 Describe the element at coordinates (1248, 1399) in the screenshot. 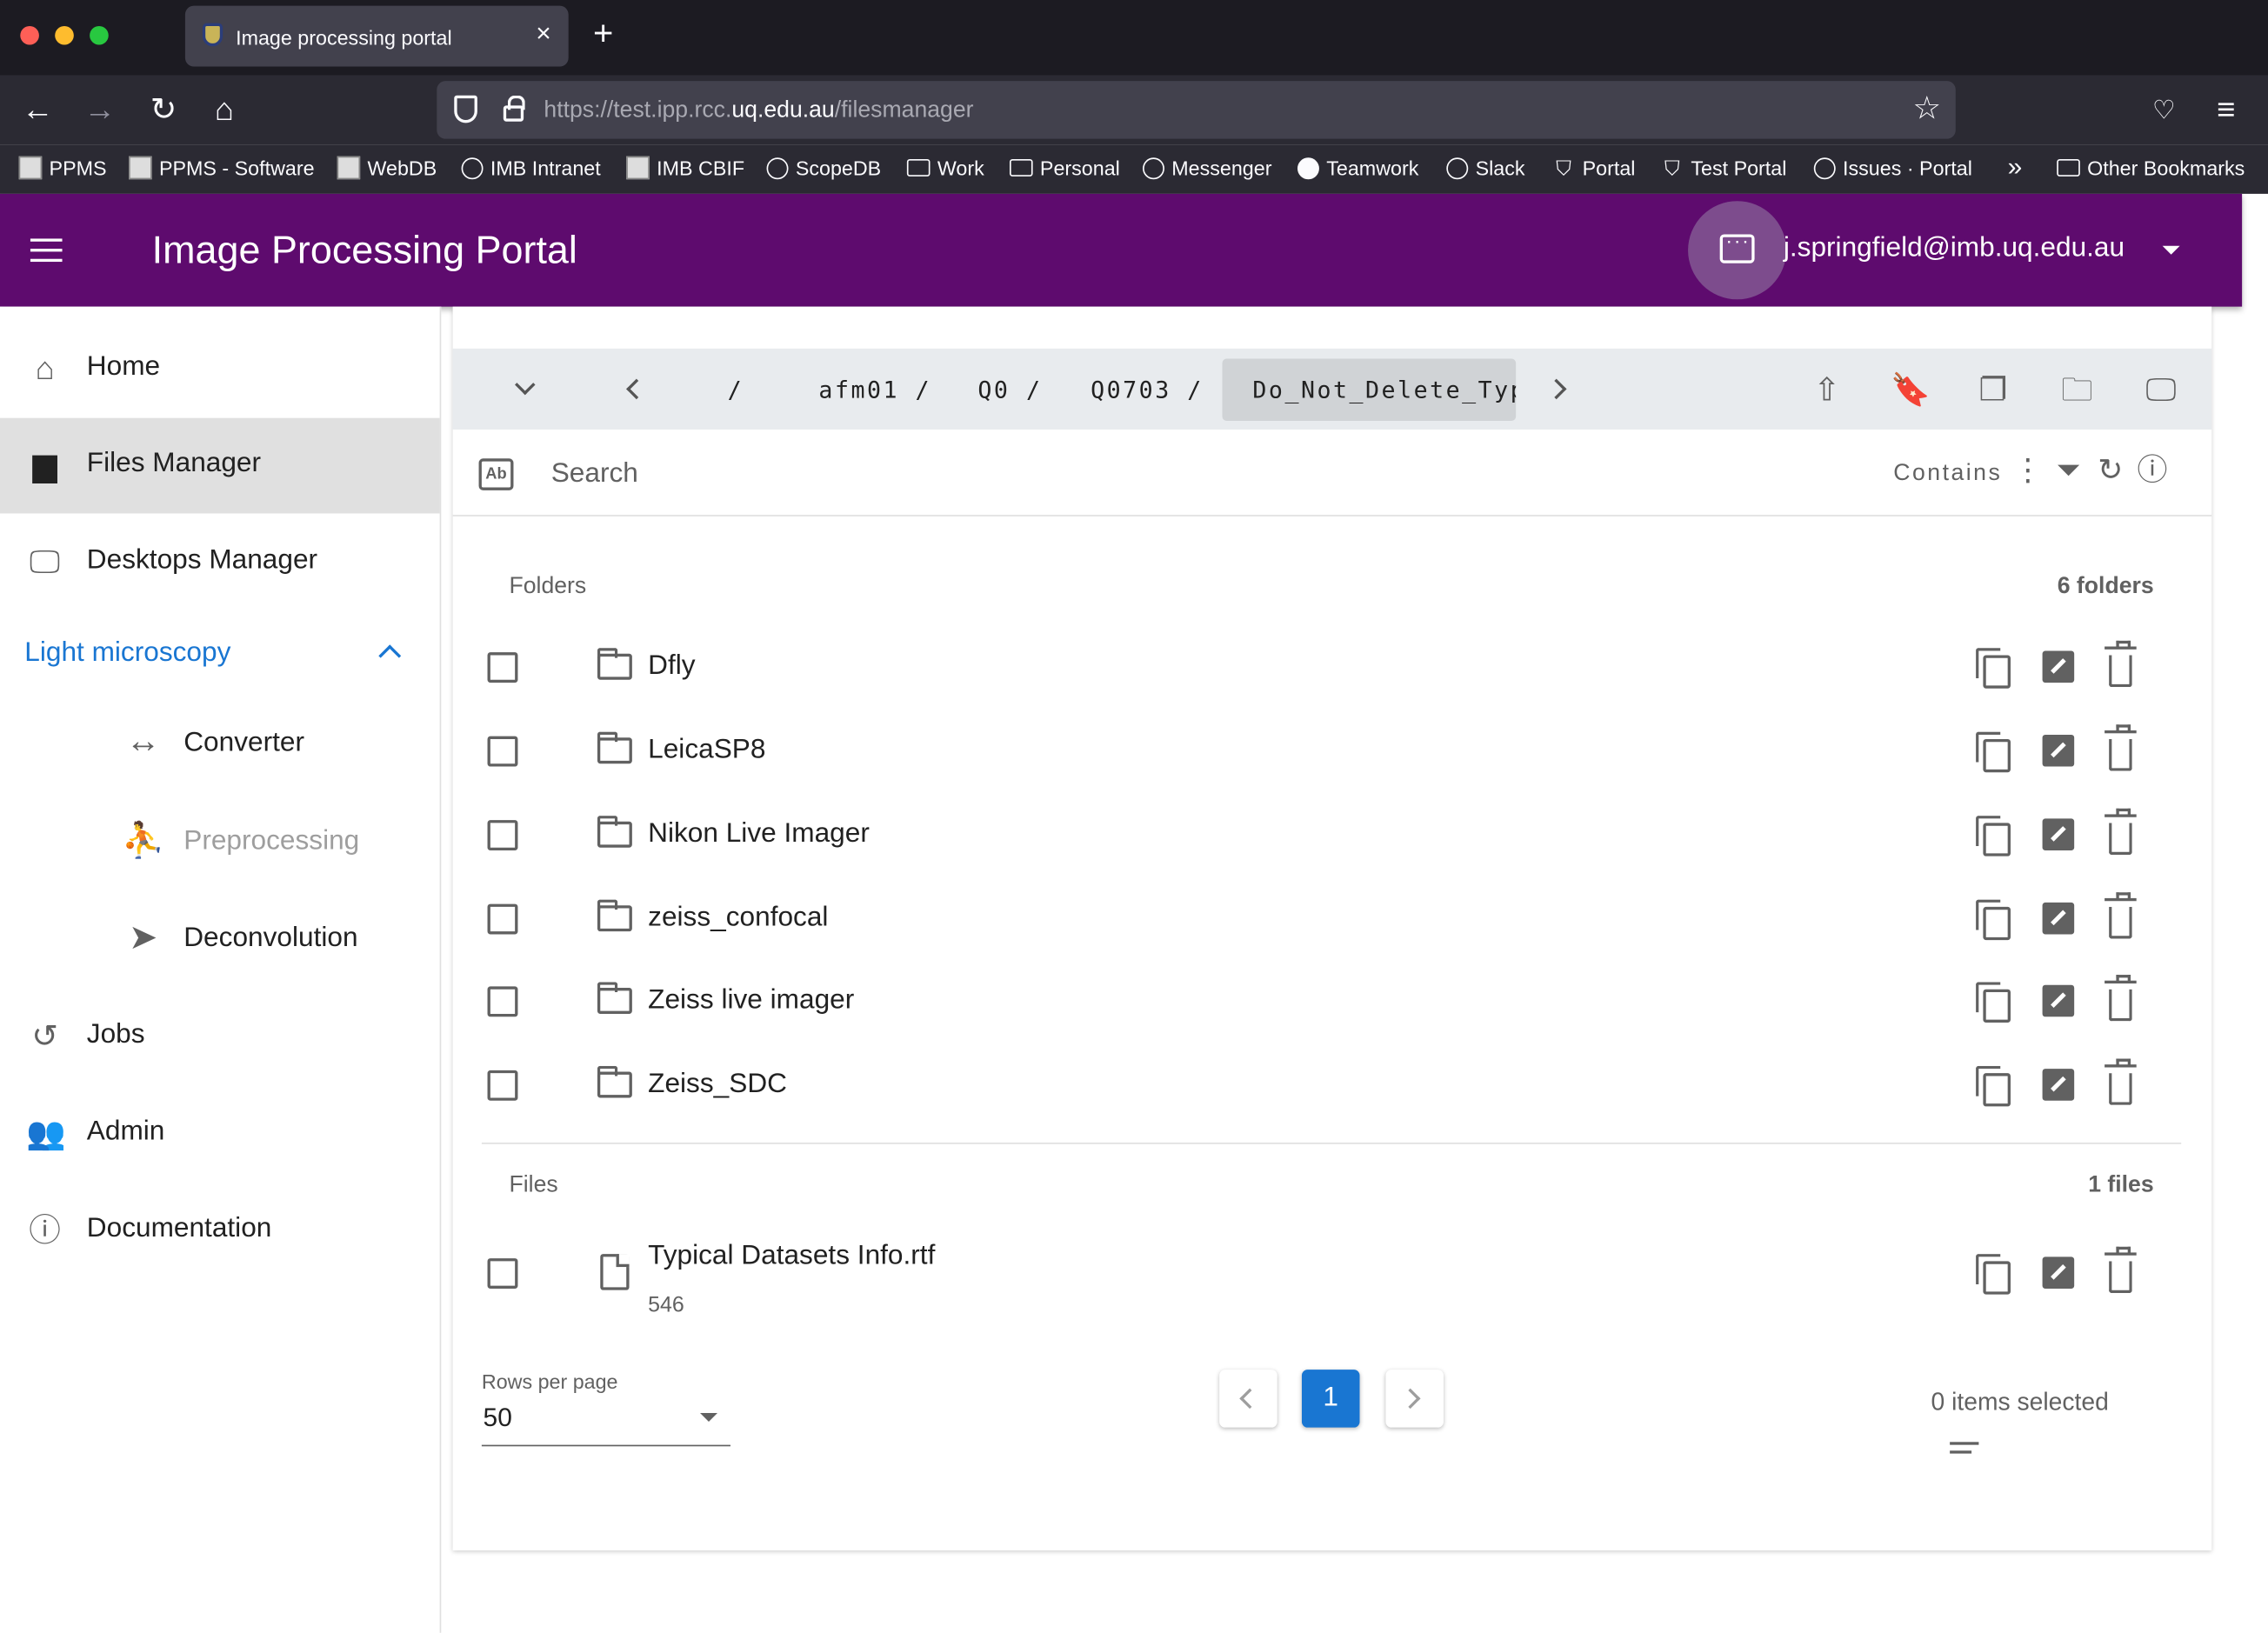

I see `prev-page-button` at that location.